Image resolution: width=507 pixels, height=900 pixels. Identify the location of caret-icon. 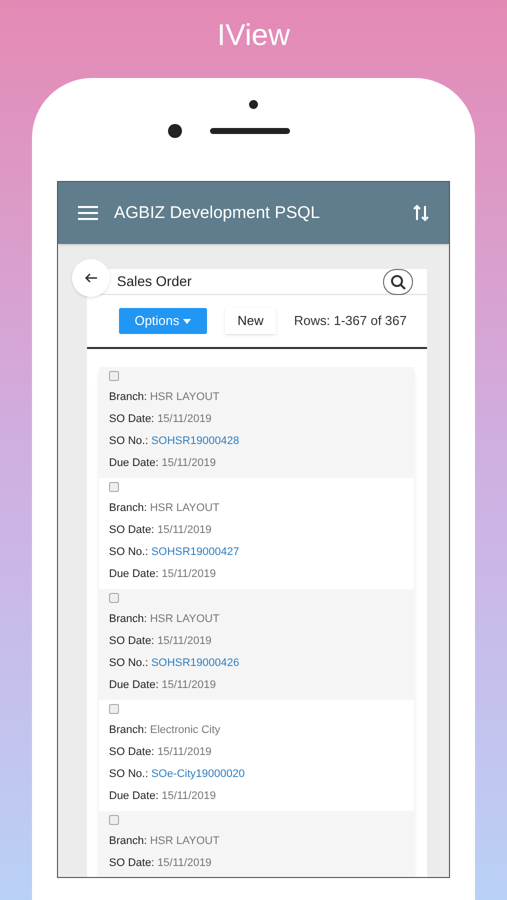
(187, 321).